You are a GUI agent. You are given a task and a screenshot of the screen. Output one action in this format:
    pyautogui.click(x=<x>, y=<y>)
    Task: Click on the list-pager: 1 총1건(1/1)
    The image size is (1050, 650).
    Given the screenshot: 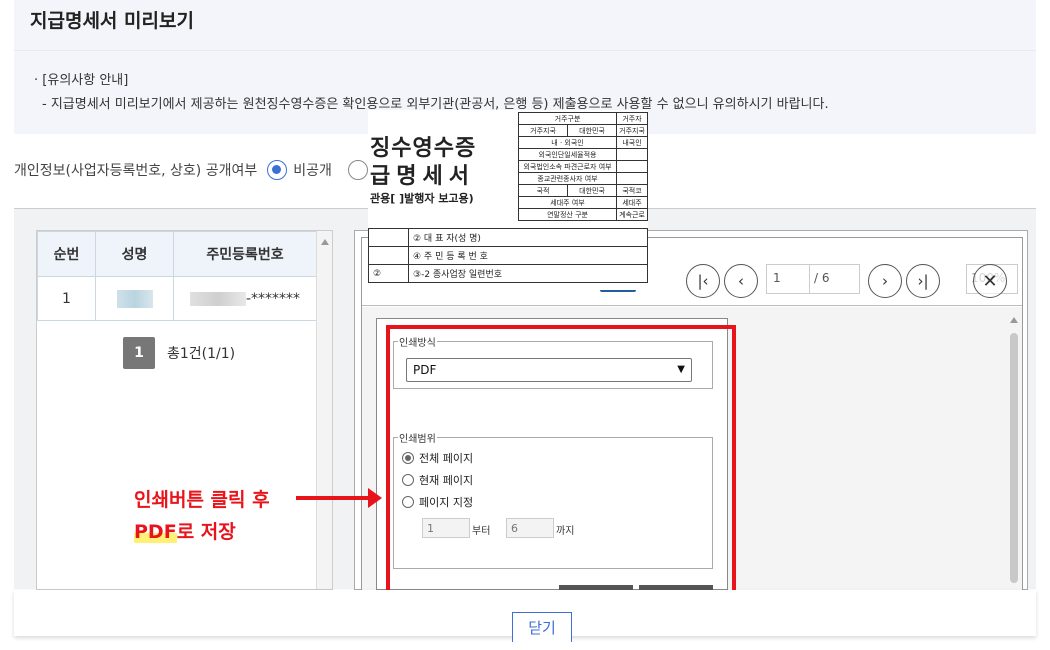 What is the action you would take?
    pyautogui.click(x=179, y=353)
    